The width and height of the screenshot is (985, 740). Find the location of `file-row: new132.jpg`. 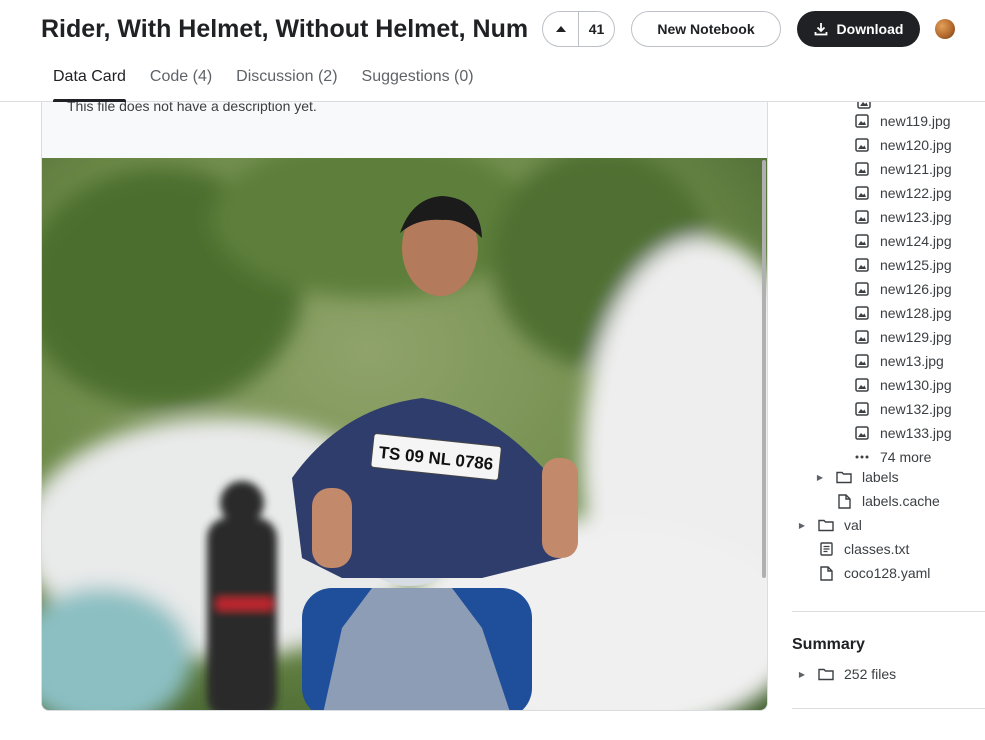

file-row: new132.jpg is located at coordinates (903, 409).